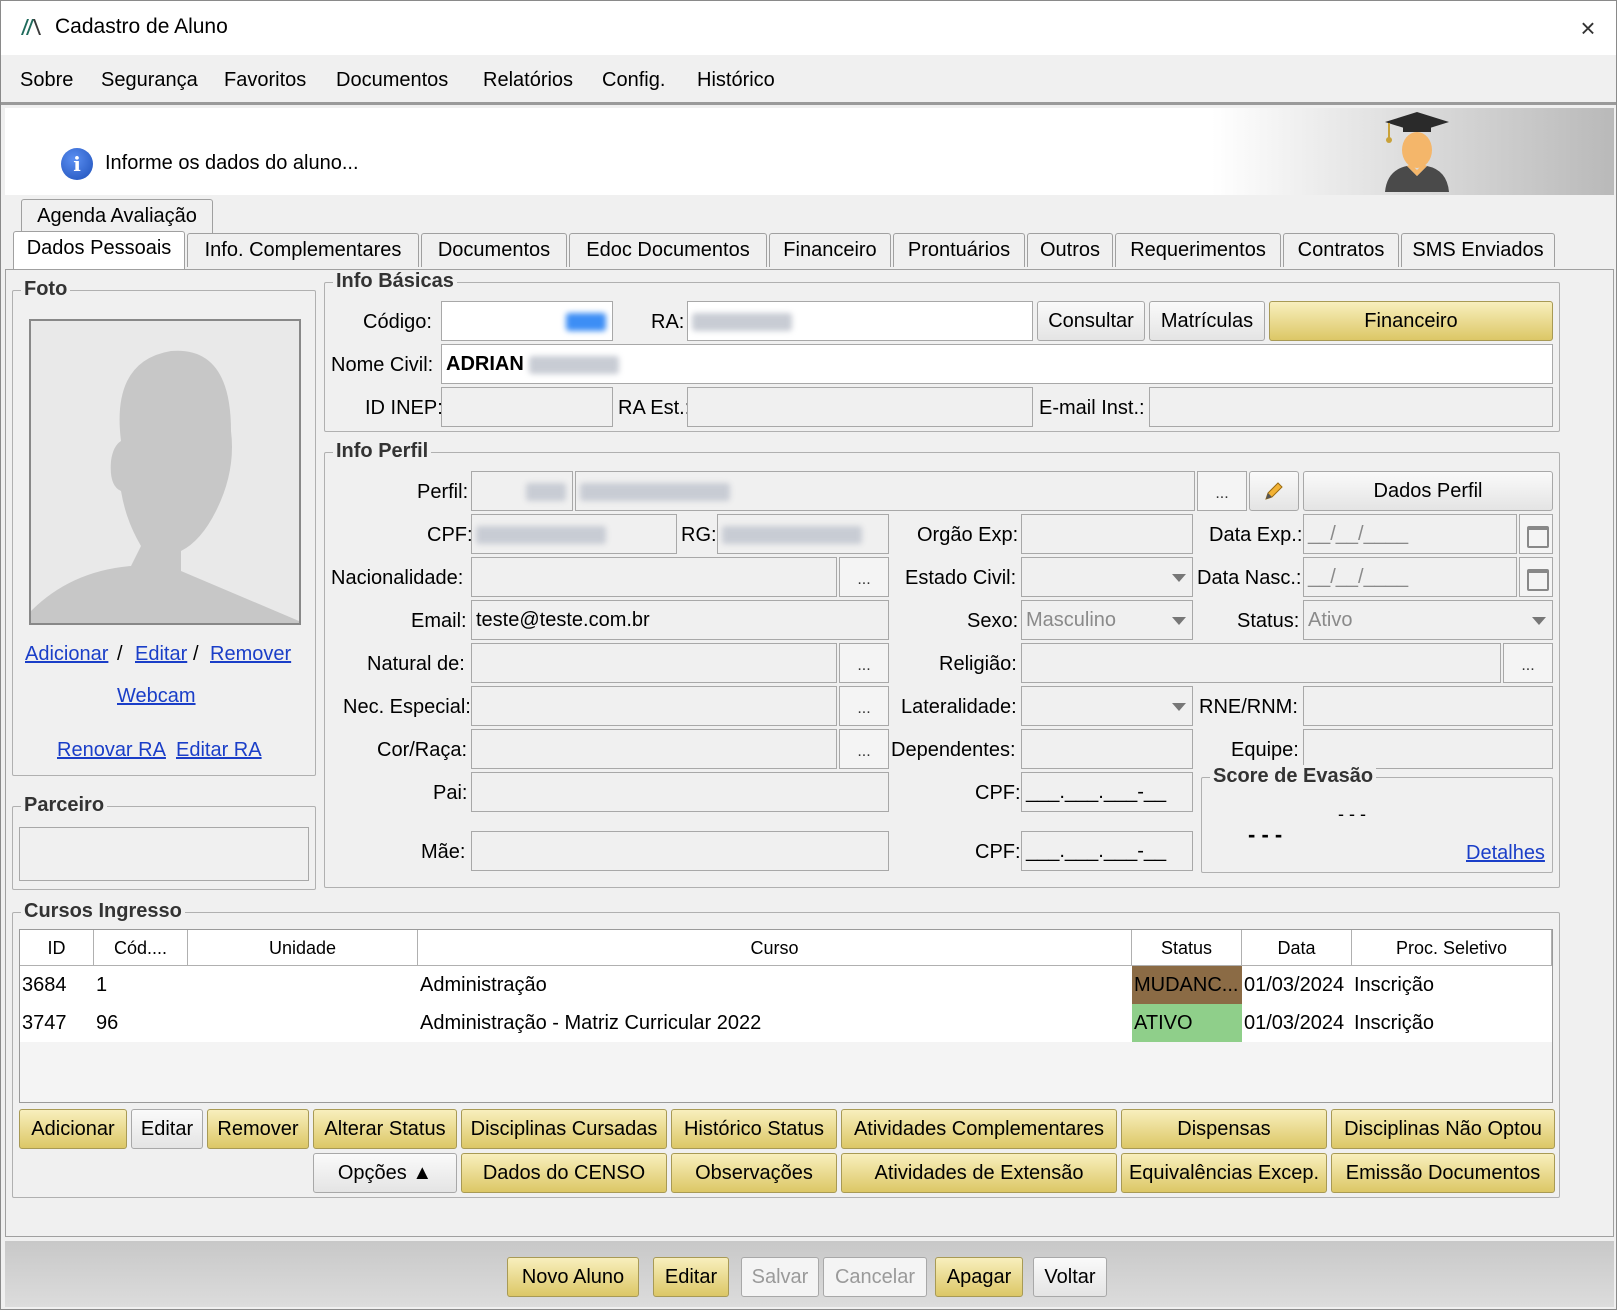  What do you see at coordinates (654, 749) in the screenshot?
I see `cor-raca-field` at bounding box center [654, 749].